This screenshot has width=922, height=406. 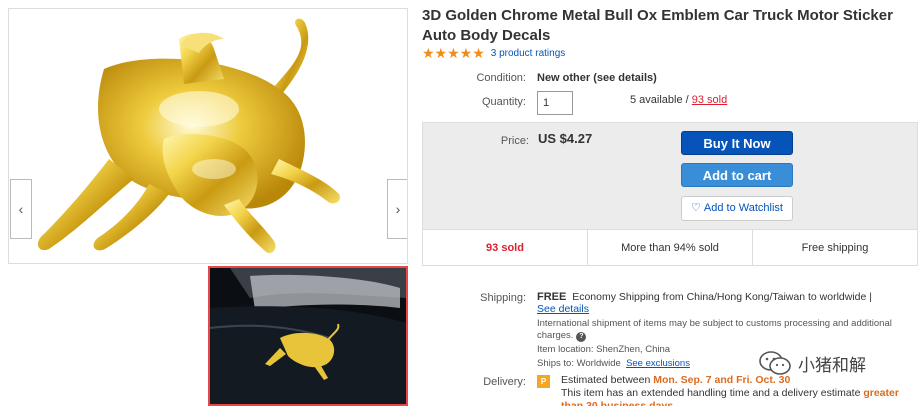 I want to click on ships-to-text: Ships to: Worldwide, so click(x=579, y=363).